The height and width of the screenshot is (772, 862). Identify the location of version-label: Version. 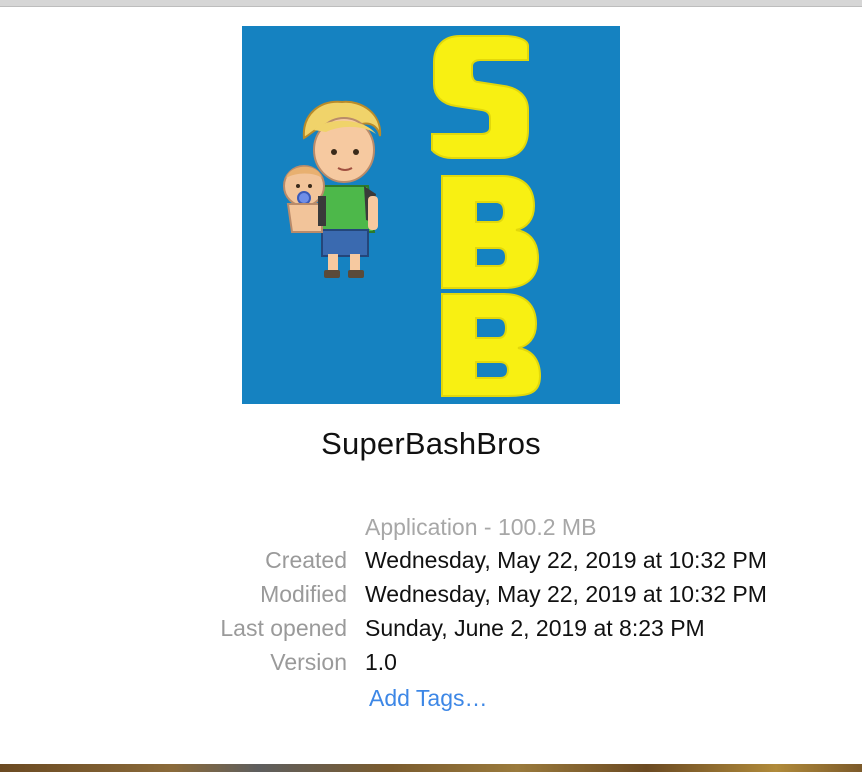
(308, 662).